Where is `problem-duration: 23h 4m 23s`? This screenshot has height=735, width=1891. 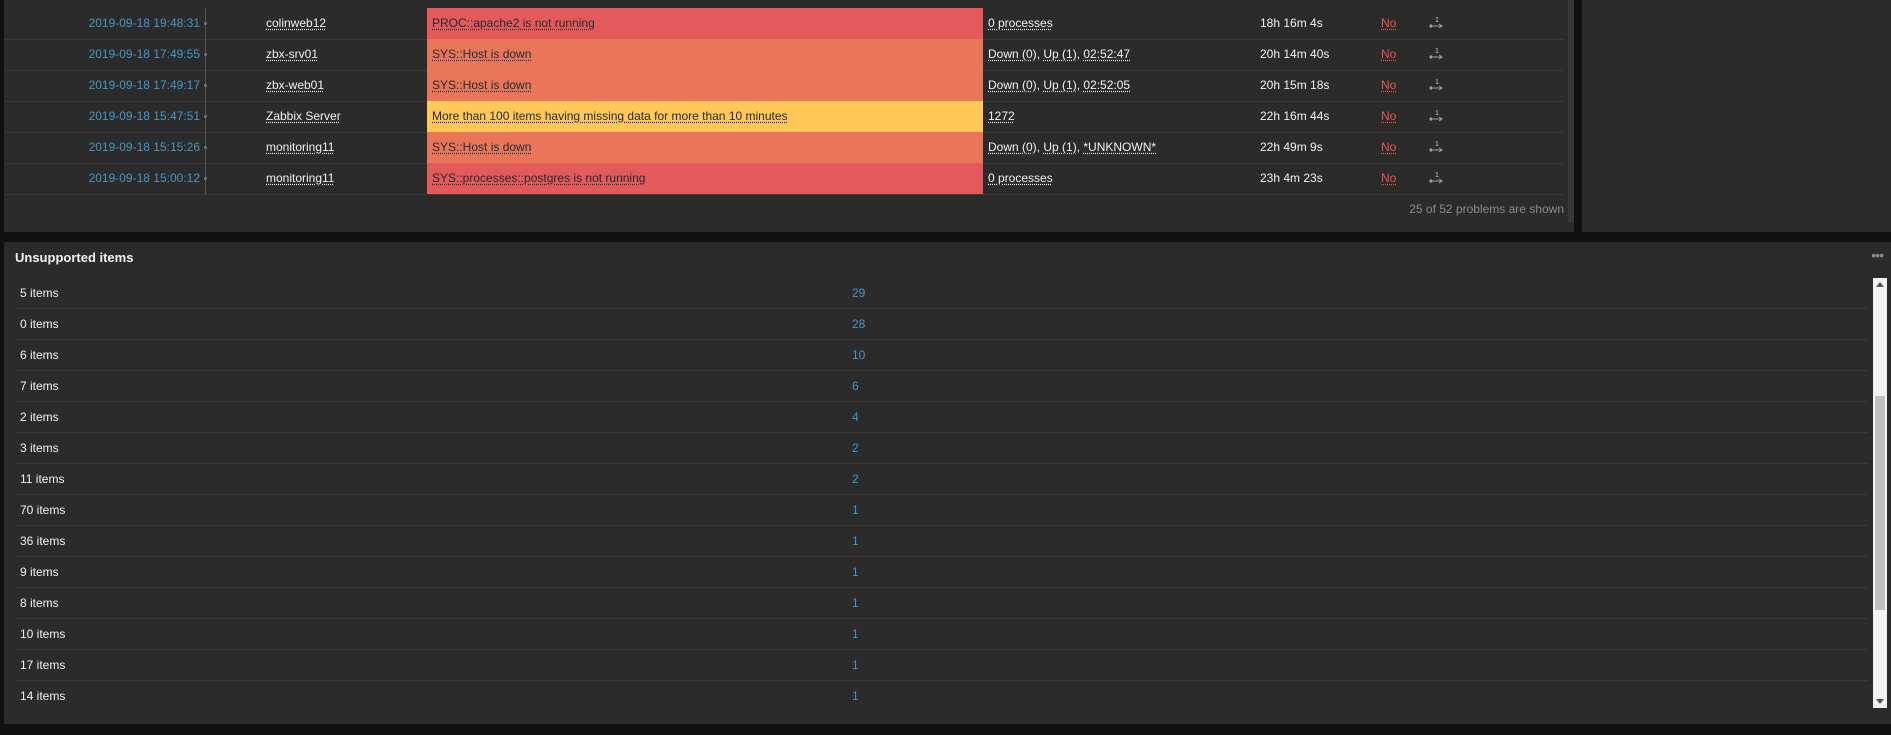
problem-duration: 23h 4m 23s is located at coordinates (1291, 178).